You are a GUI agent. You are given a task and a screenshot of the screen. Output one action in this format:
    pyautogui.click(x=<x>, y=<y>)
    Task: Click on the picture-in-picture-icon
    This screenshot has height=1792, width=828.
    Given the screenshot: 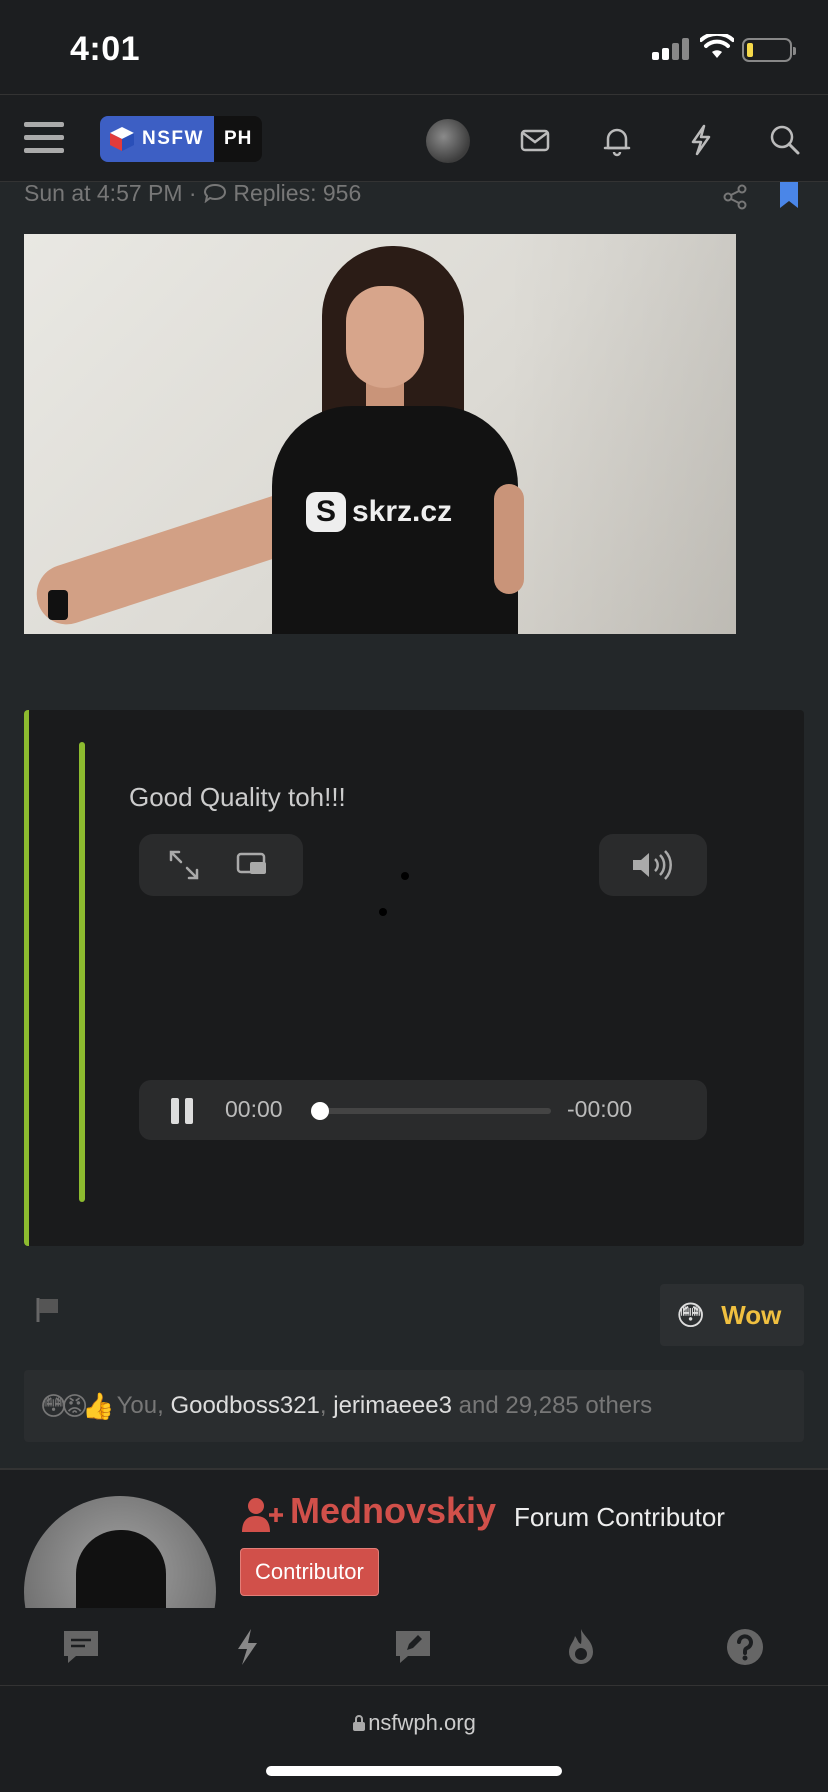 What is the action you would take?
    pyautogui.click(x=252, y=865)
    